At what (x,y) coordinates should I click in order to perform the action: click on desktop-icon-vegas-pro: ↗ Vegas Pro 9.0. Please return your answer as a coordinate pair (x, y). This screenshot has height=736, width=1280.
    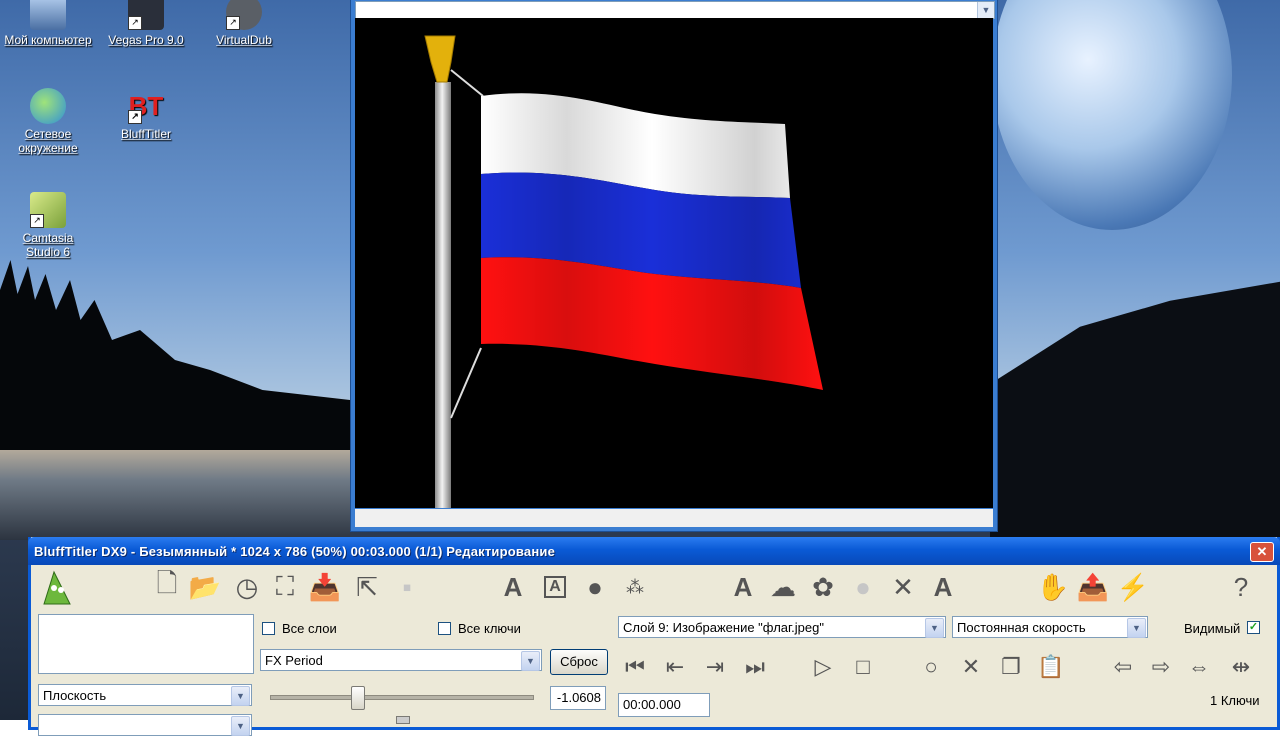
    Looking at the image, I should click on (146, 23).